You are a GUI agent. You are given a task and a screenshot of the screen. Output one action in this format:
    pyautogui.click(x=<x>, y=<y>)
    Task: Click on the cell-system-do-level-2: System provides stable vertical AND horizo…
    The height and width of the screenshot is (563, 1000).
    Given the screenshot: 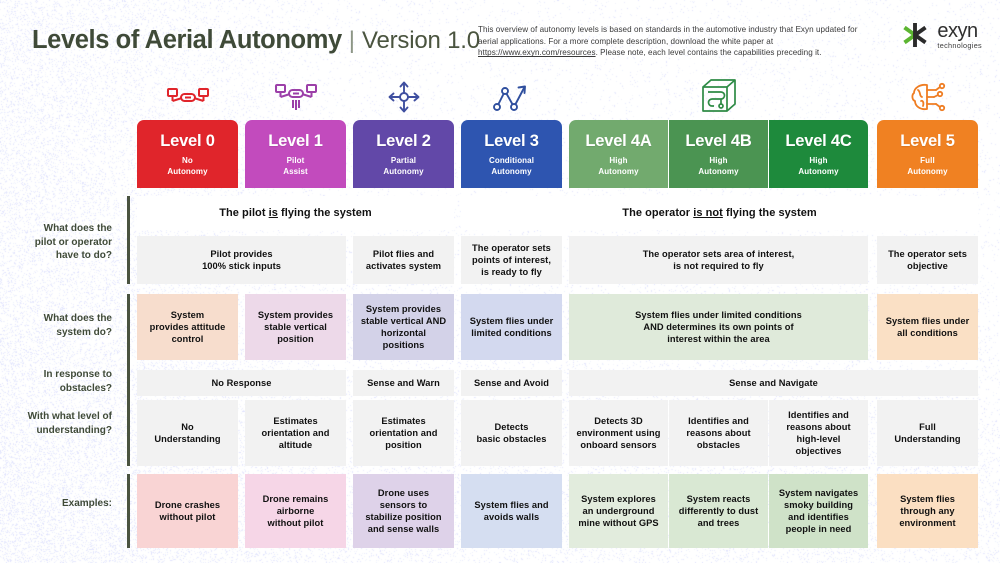 What is the action you would take?
    pyautogui.click(x=403, y=327)
    